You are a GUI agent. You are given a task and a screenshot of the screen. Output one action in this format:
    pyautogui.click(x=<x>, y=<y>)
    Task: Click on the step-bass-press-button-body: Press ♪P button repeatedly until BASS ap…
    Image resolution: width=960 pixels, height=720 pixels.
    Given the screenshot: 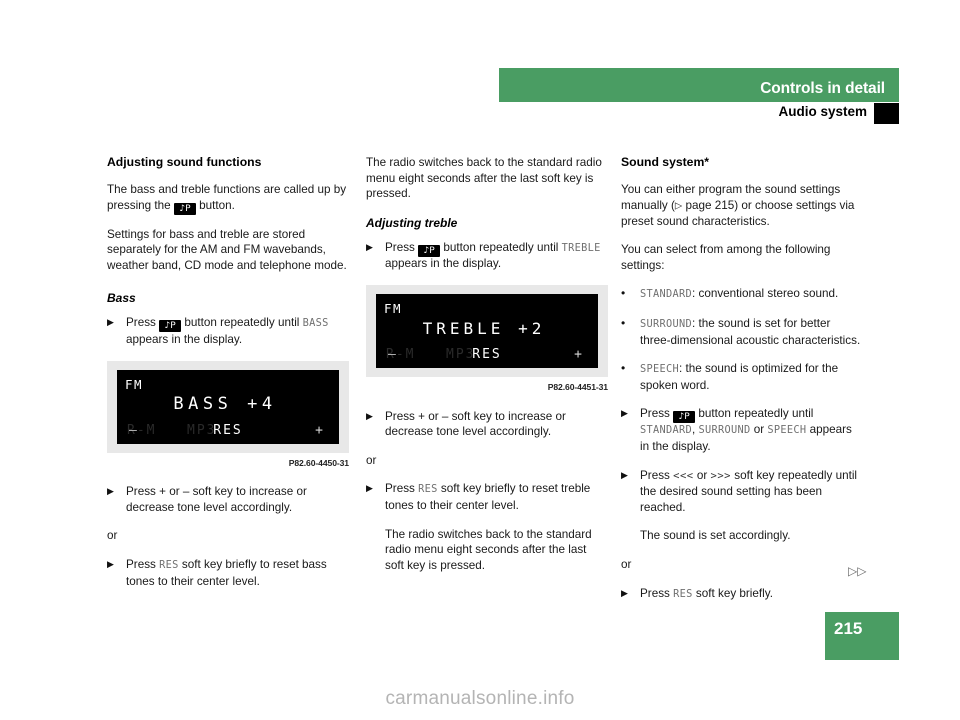 What is the action you would take?
    pyautogui.click(x=237, y=331)
    